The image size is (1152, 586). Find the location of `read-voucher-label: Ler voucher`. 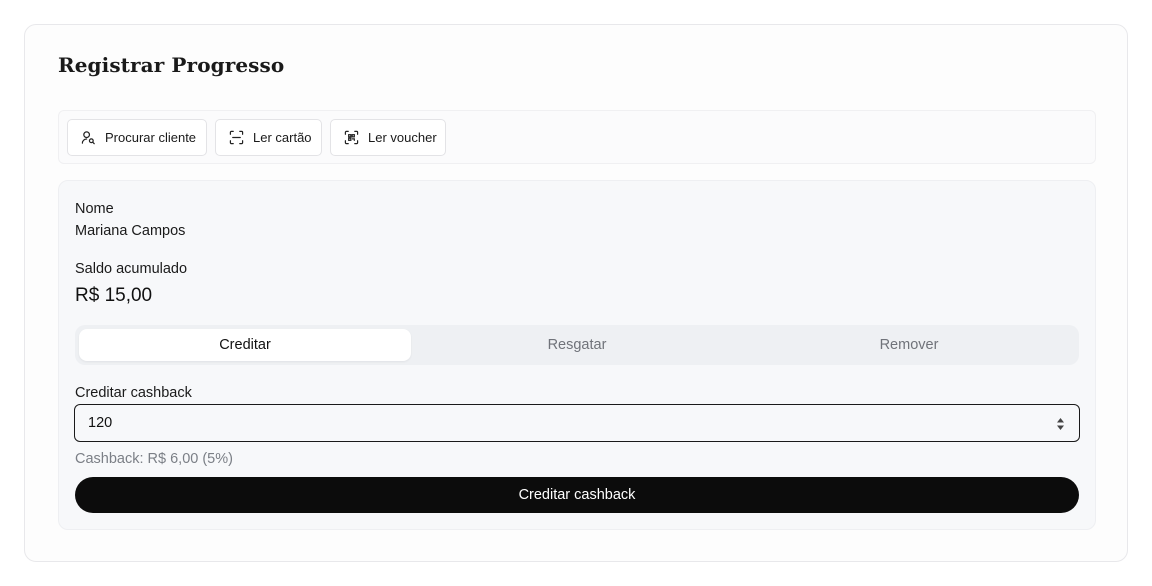

read-voucher-label: Ler voucher is located at coordinates (402, 137).